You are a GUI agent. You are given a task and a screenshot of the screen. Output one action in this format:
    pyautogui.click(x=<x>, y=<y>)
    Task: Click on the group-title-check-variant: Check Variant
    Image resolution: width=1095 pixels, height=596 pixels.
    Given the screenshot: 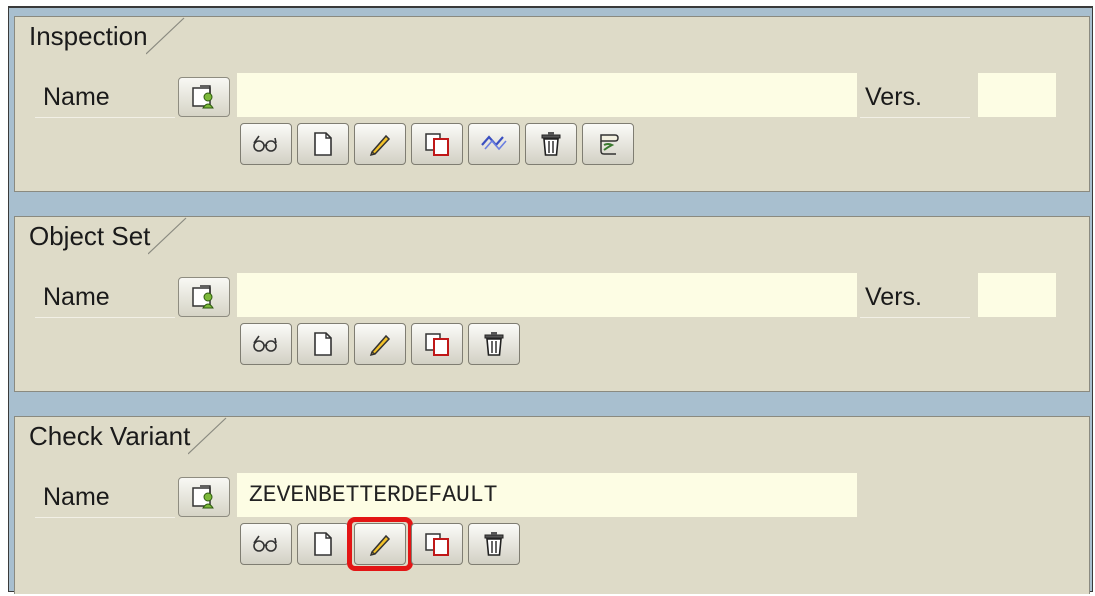 What is the action you would take?
    pyautogui.click(x=121, y=436)
    